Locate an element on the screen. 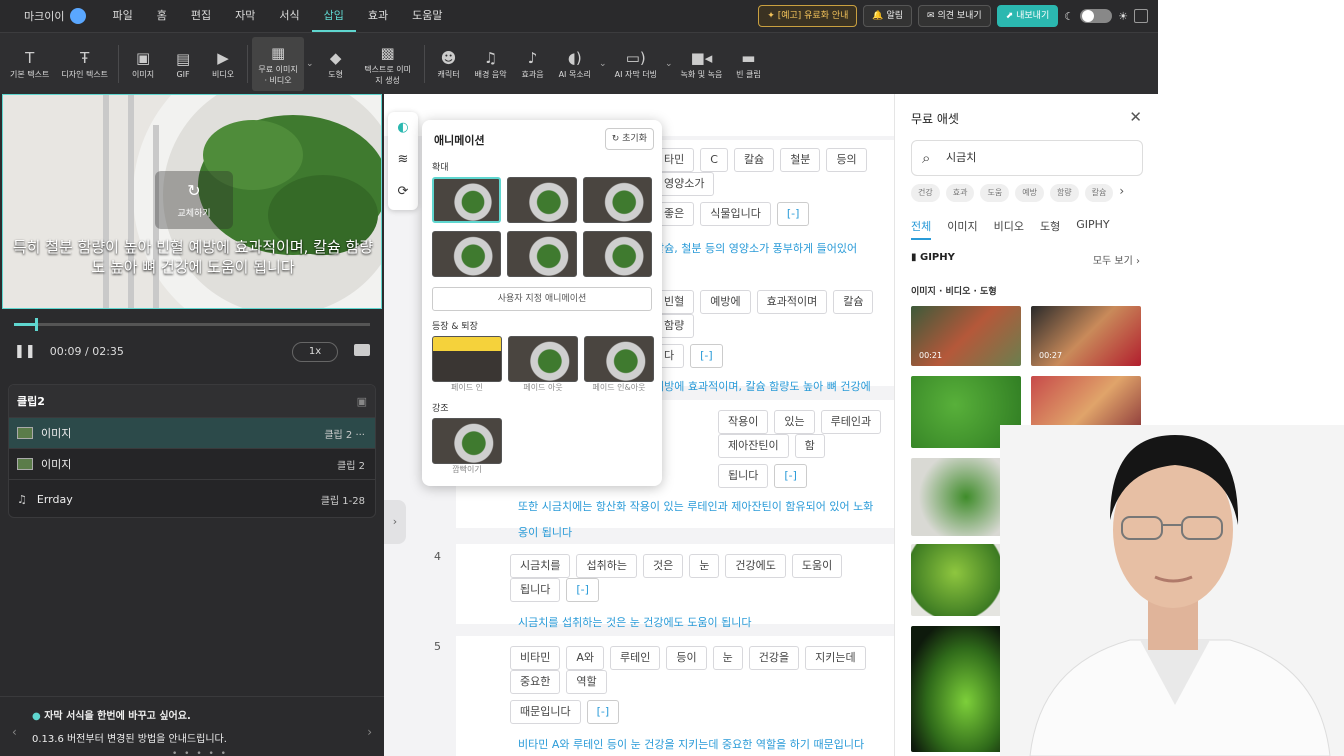 The width and height of the screenshot is (1344, 756). clip-row: 이미지 클립 2 is located at coordinates (192, 463).